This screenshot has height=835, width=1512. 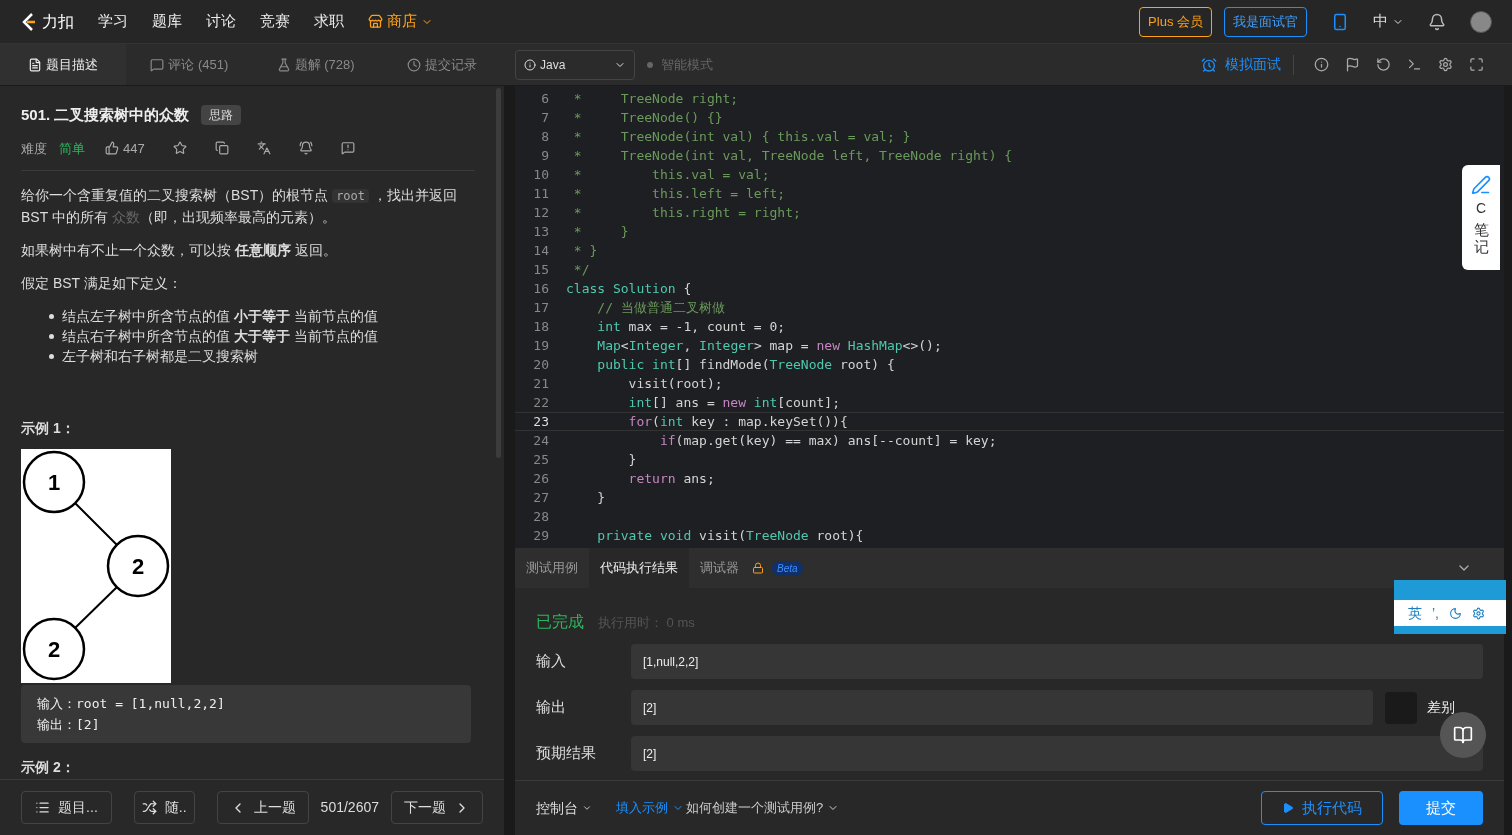 What do you see at coordinates (1481, 208) in the screenshot?
I see `notes-letter: C` at bounding box center [1481, 208].